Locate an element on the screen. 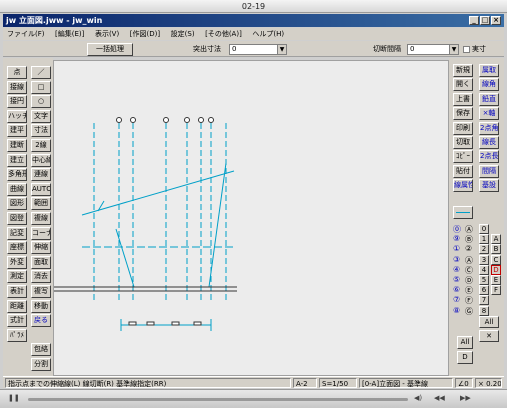  left-tool-button: 式計 is located at coordinates (17, 321).